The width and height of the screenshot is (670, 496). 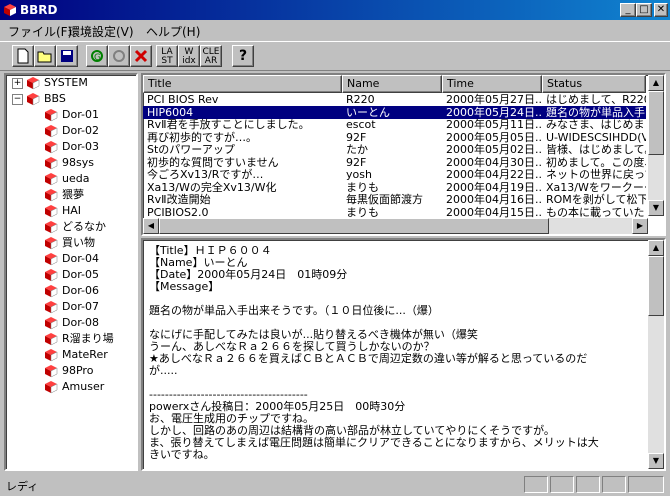 What do you see at coordinates (394, 112) in the screenshot?
I see `thread-row: HIP6004 いーとん 2000年05月24日... 題名の物が単品入手出` at bounding box center [394, 112].